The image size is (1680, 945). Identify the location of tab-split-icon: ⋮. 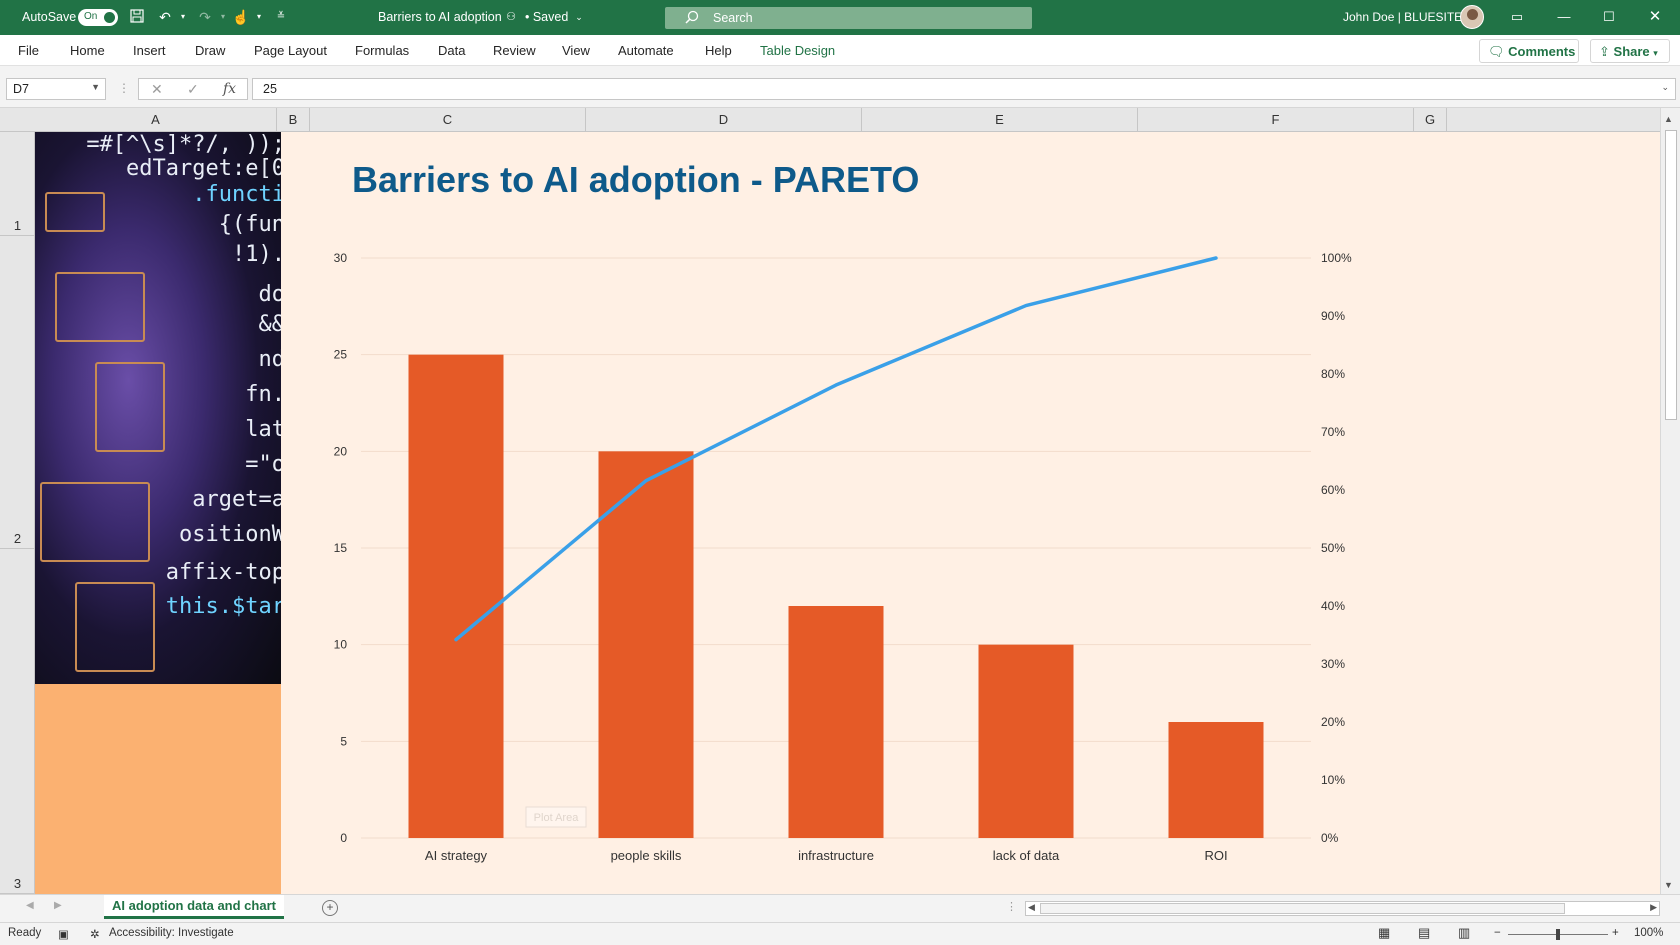
(1011, 906).